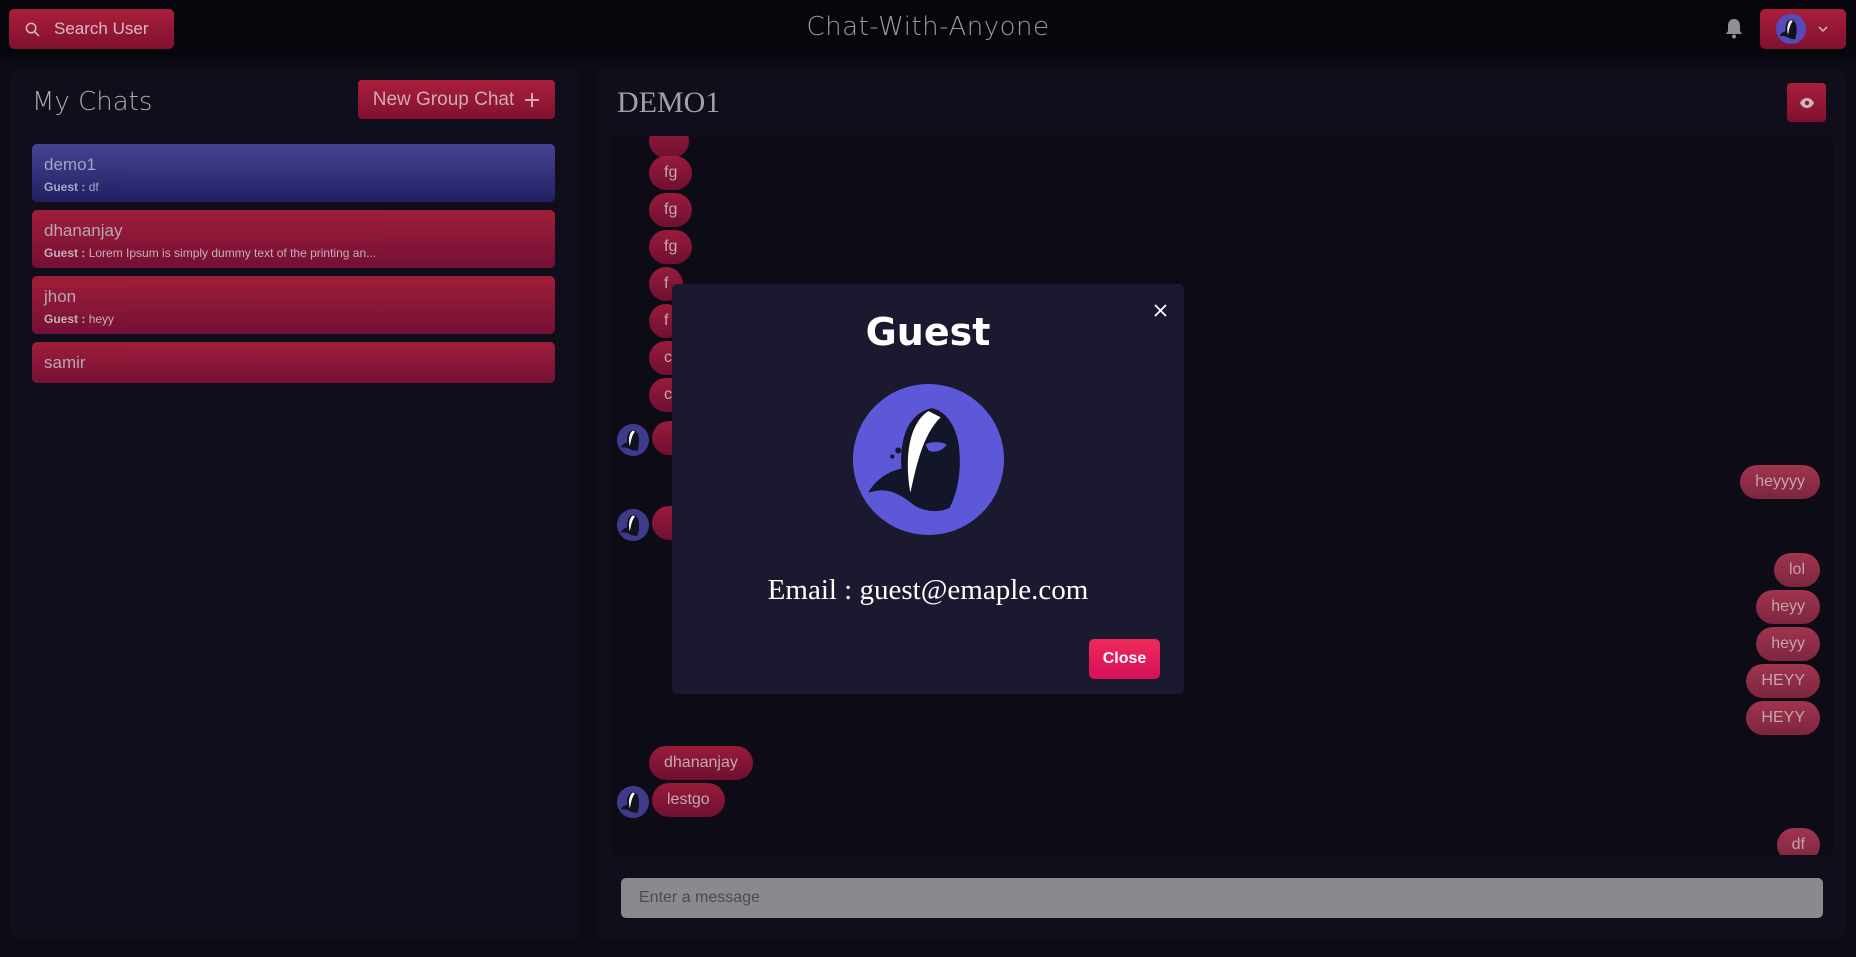  I want to click on close-button: Close, so click(1124, 659).